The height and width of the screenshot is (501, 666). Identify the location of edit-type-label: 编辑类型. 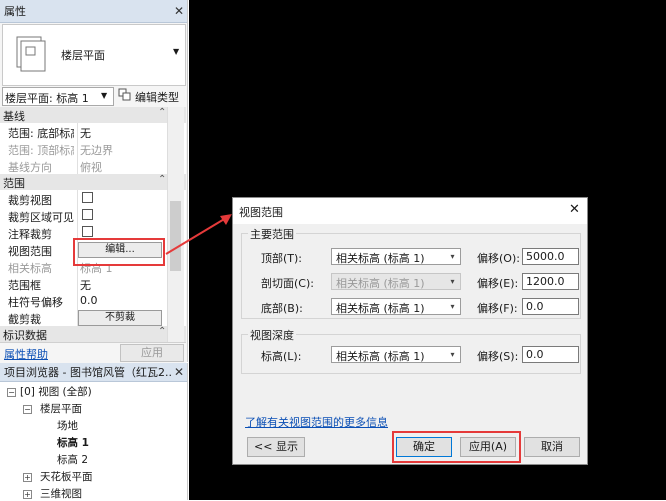
(157, 97).